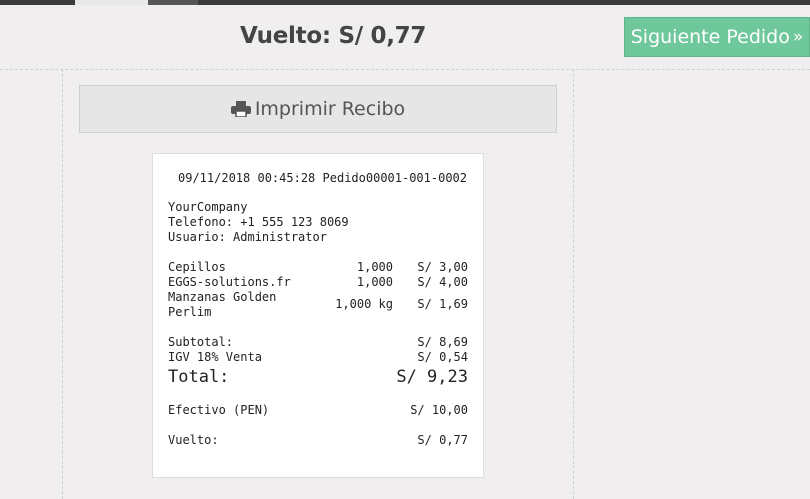 The image size is (810, 499). What do you see at coordinates (798, 37) in the screenshot?
I see `double-chevron-right-icon: »` at bounding box center [798, 37].